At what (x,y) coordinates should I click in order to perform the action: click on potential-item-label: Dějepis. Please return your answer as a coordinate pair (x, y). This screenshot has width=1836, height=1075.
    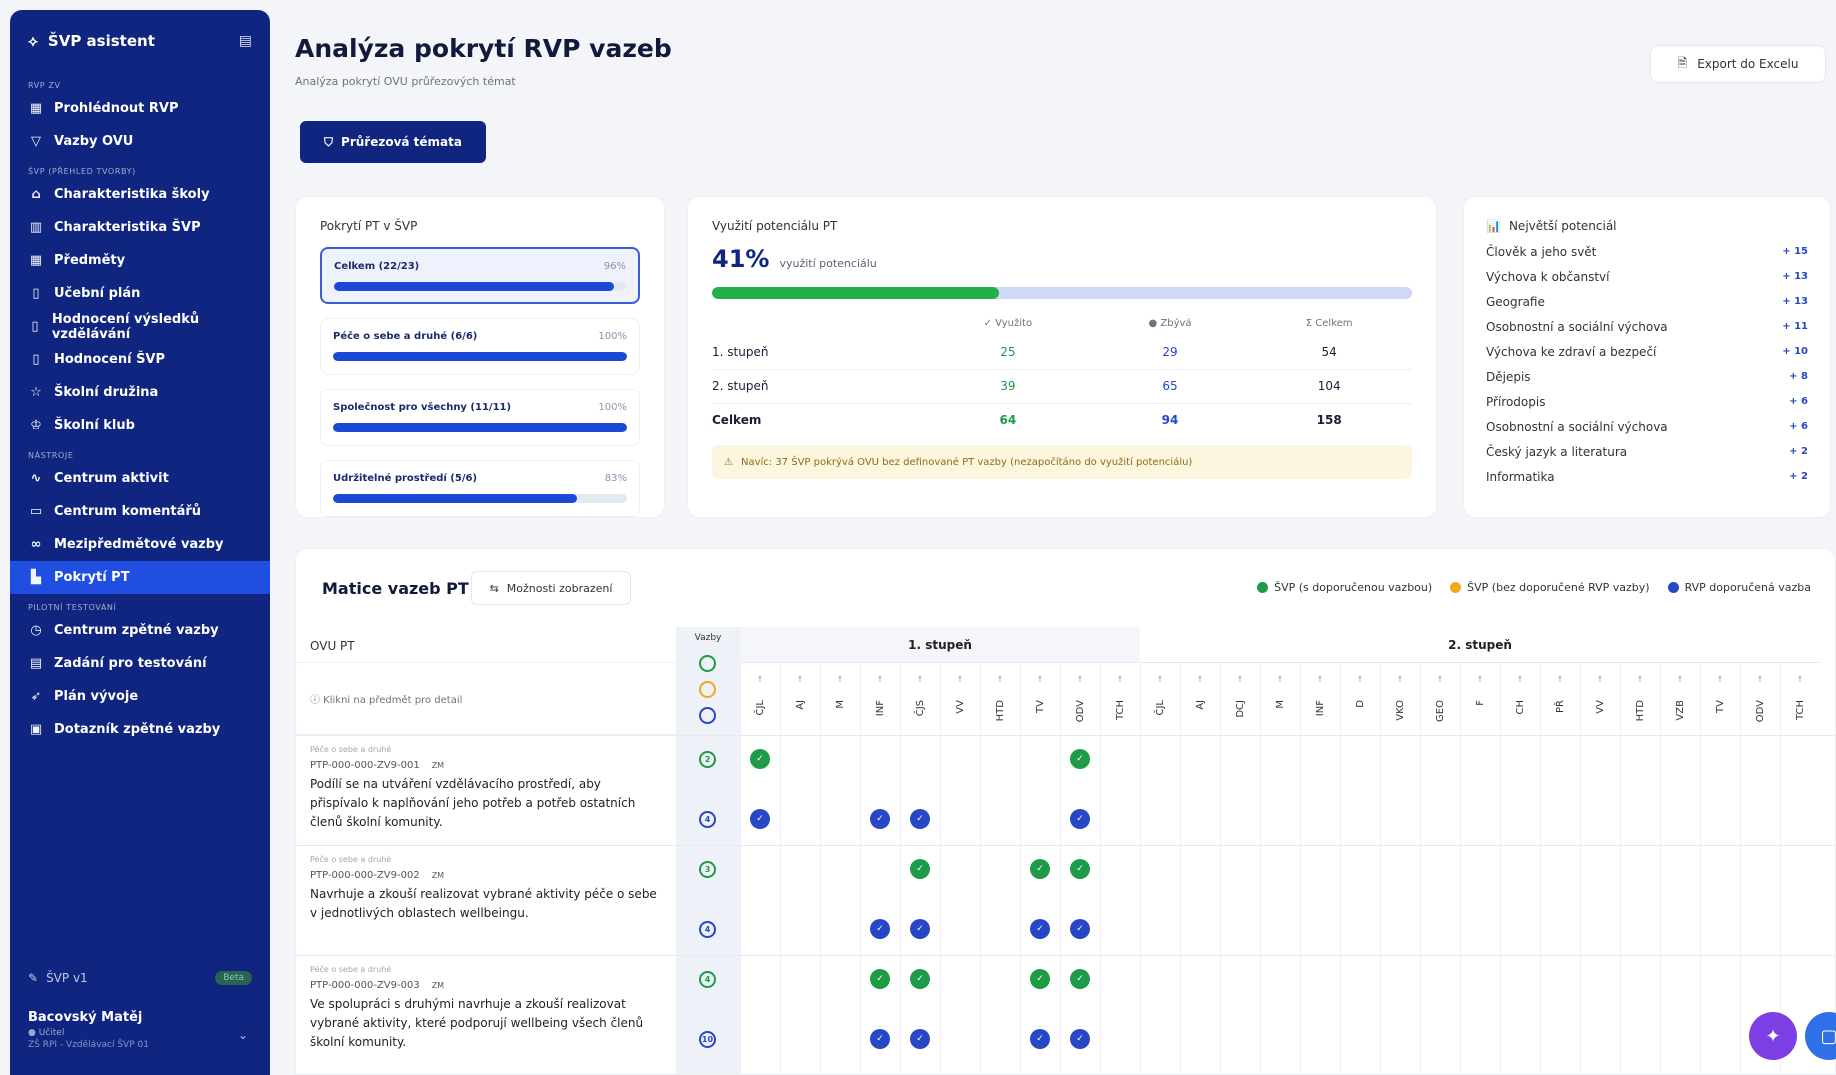
    Looking at the image, I should click on (1508, 376).